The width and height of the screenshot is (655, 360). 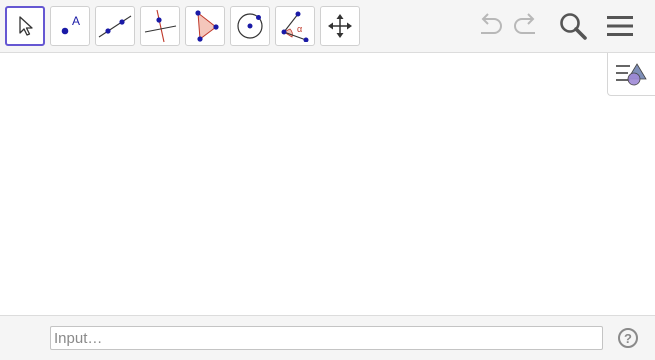 I want to click on move-tool-button, so click(x=25, y=26).